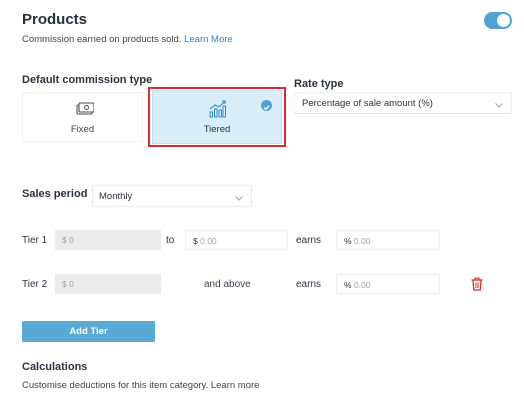 The width and height of the screenshot is (524, 397). I want to click on toggle-knob, so click(503, 20).